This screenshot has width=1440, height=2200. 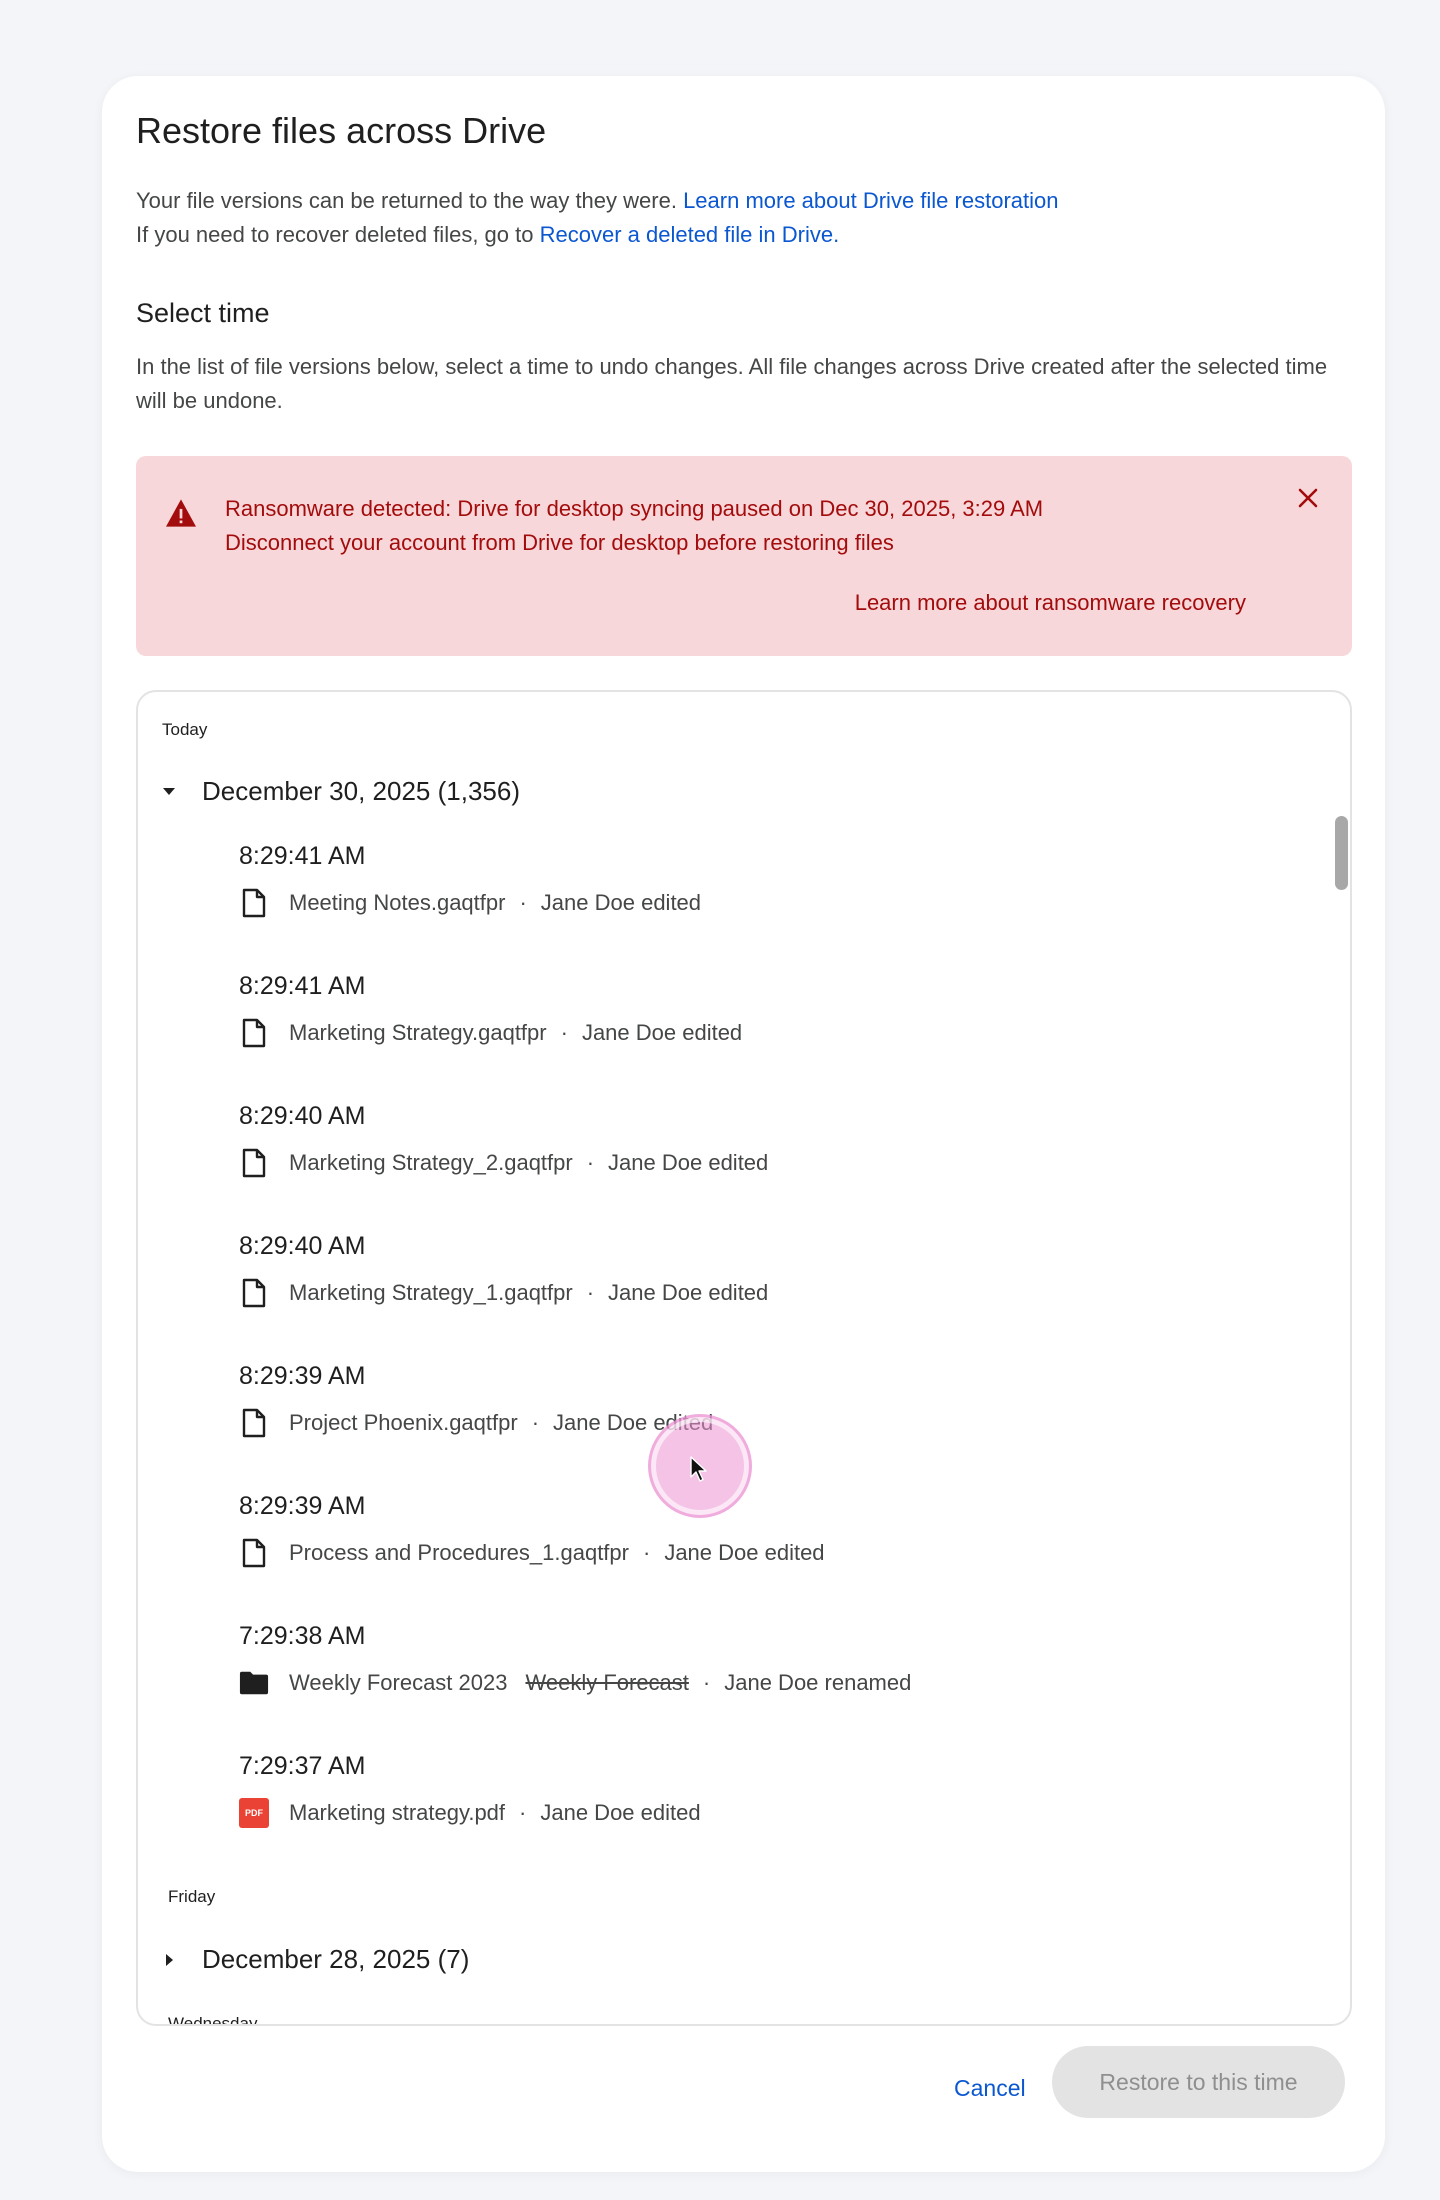 I want to click on pdf-icon: PDF, so click(x=254, y=1813).